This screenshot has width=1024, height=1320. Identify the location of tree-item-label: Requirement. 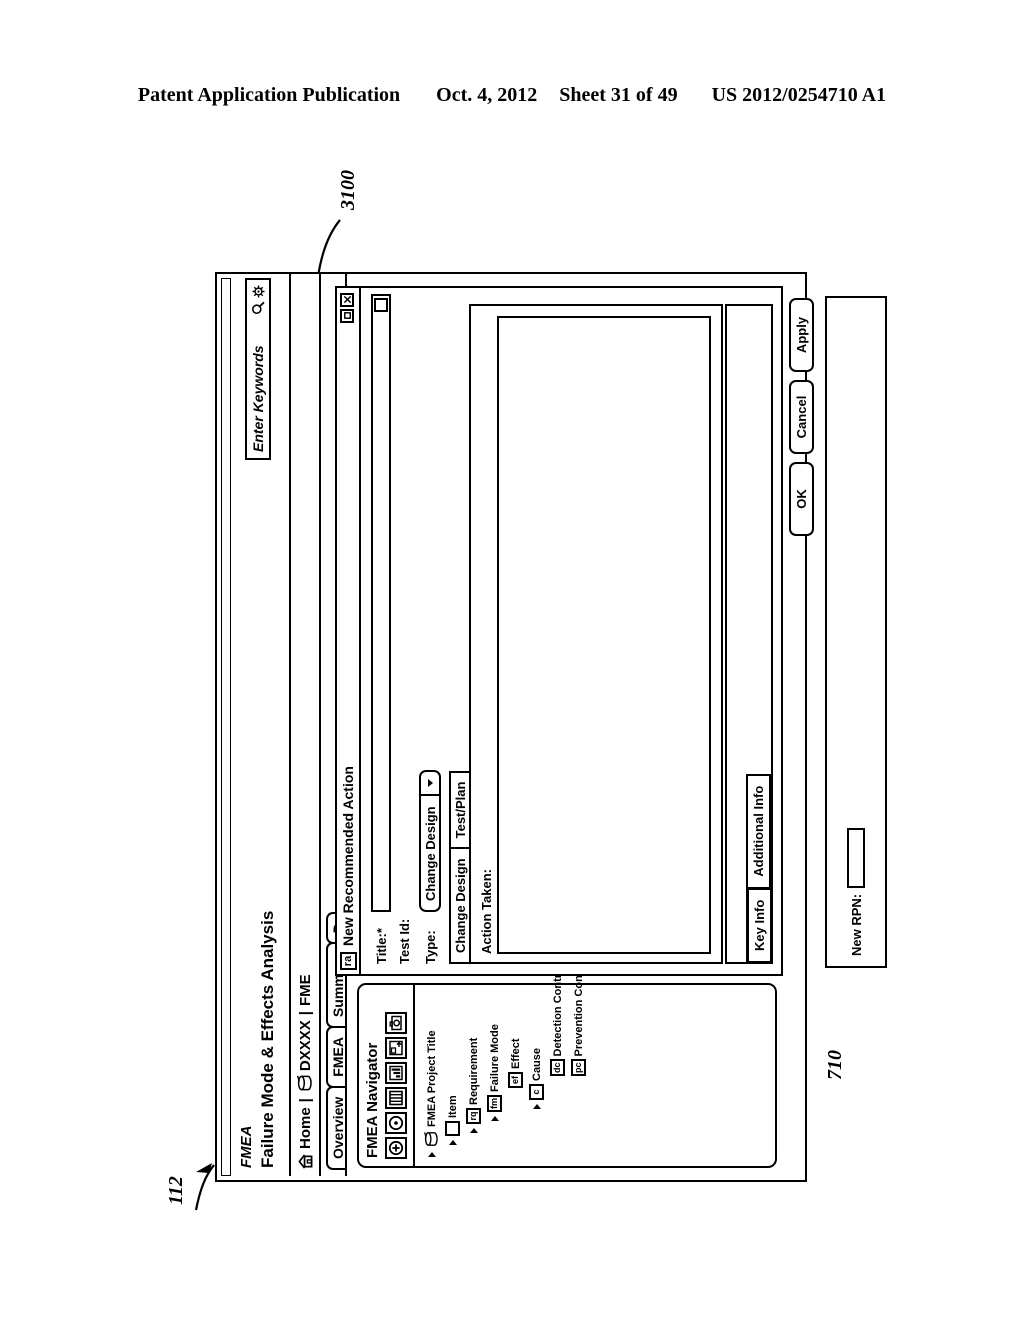
(473, 1071).